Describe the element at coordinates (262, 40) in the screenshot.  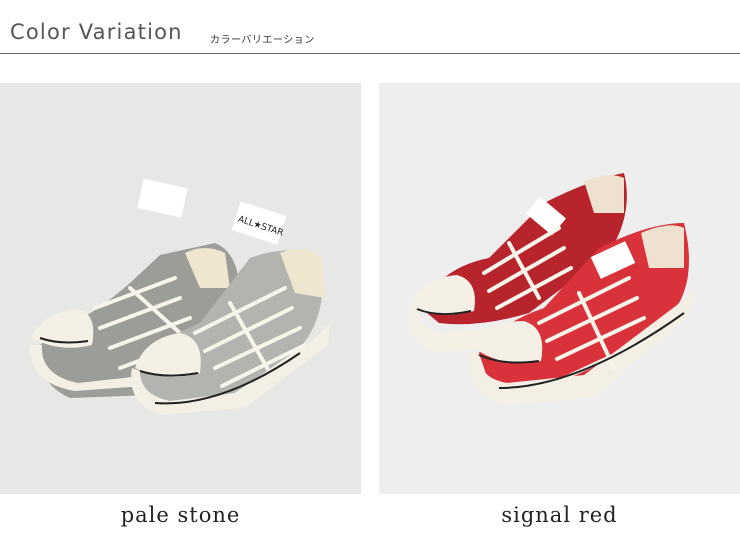
I see `page-subtitle: カラーバリエーション` at that location.